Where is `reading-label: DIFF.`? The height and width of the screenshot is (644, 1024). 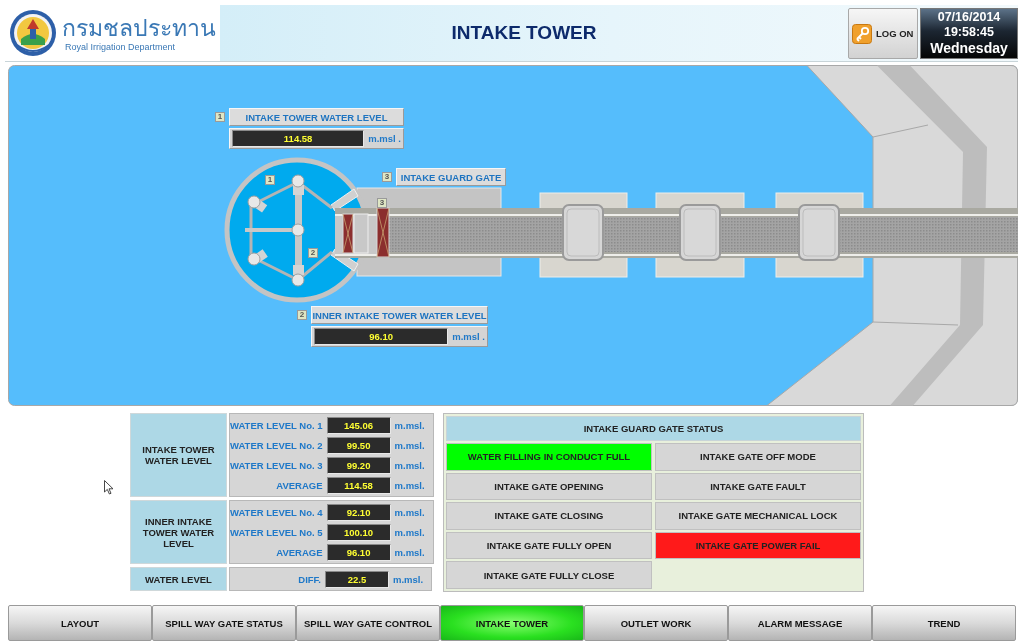 reading-label: DIFF. is located at coordinates (309, 579).